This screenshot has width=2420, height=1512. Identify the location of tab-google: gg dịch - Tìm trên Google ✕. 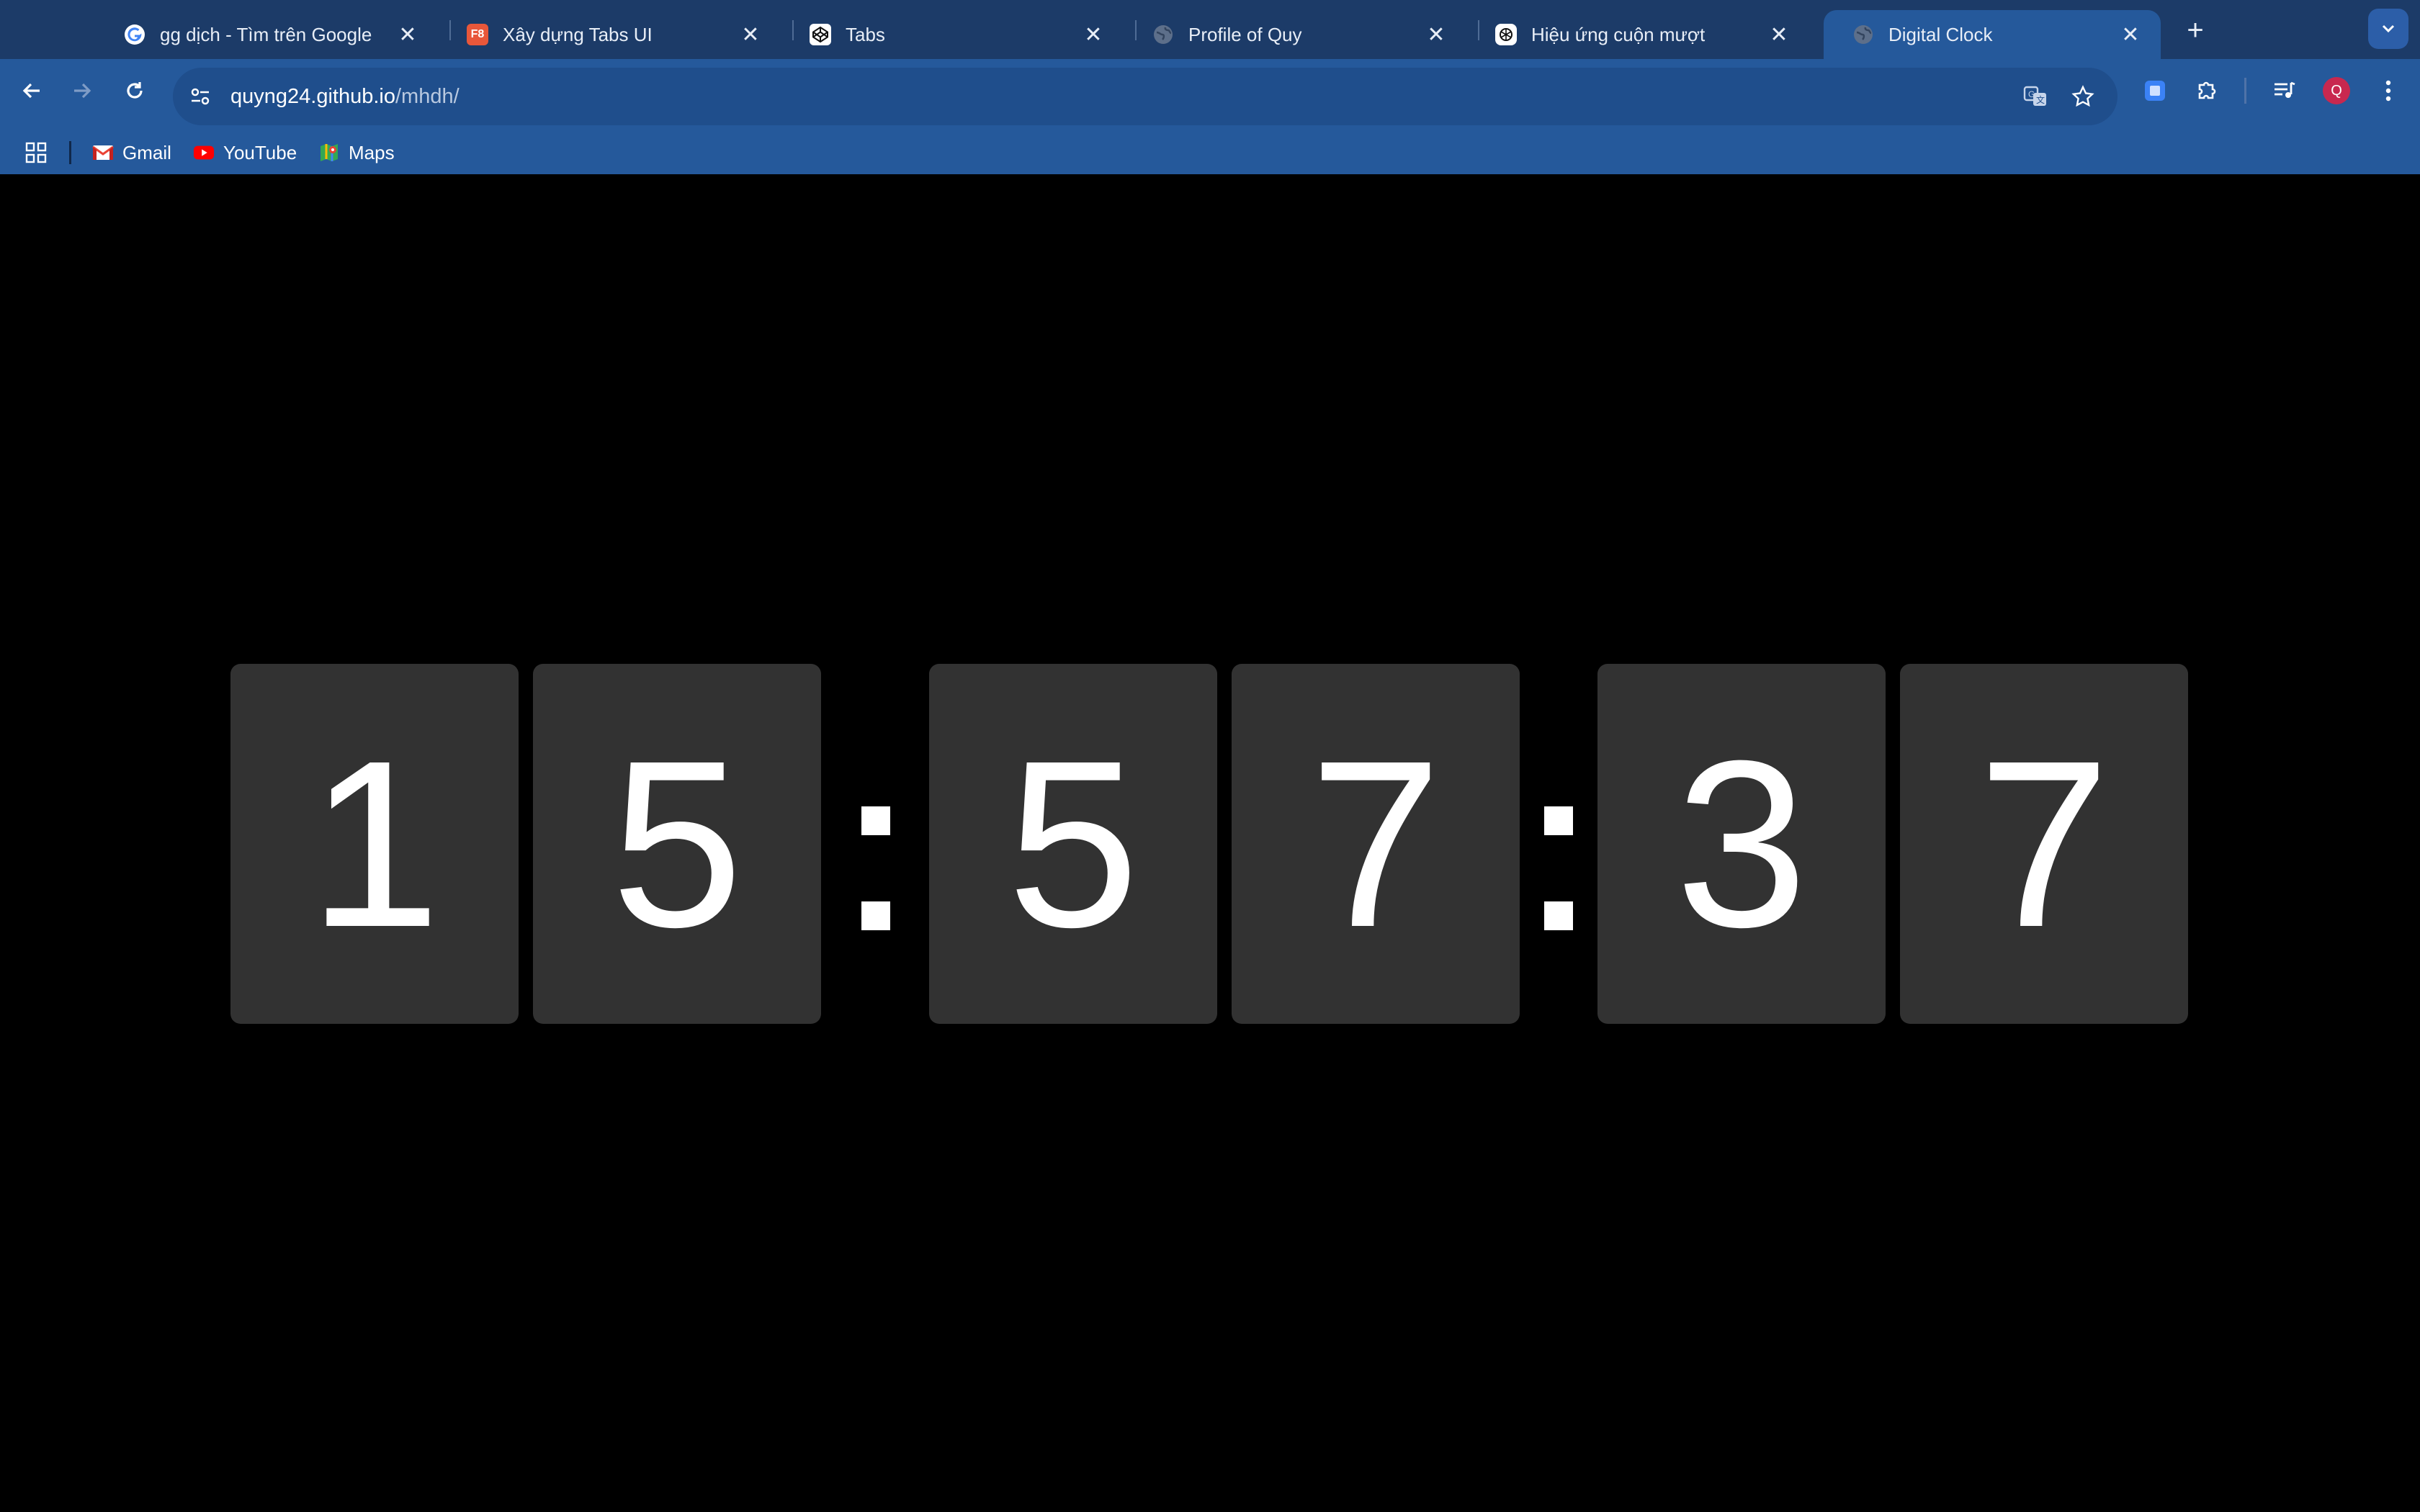
(266, 34).